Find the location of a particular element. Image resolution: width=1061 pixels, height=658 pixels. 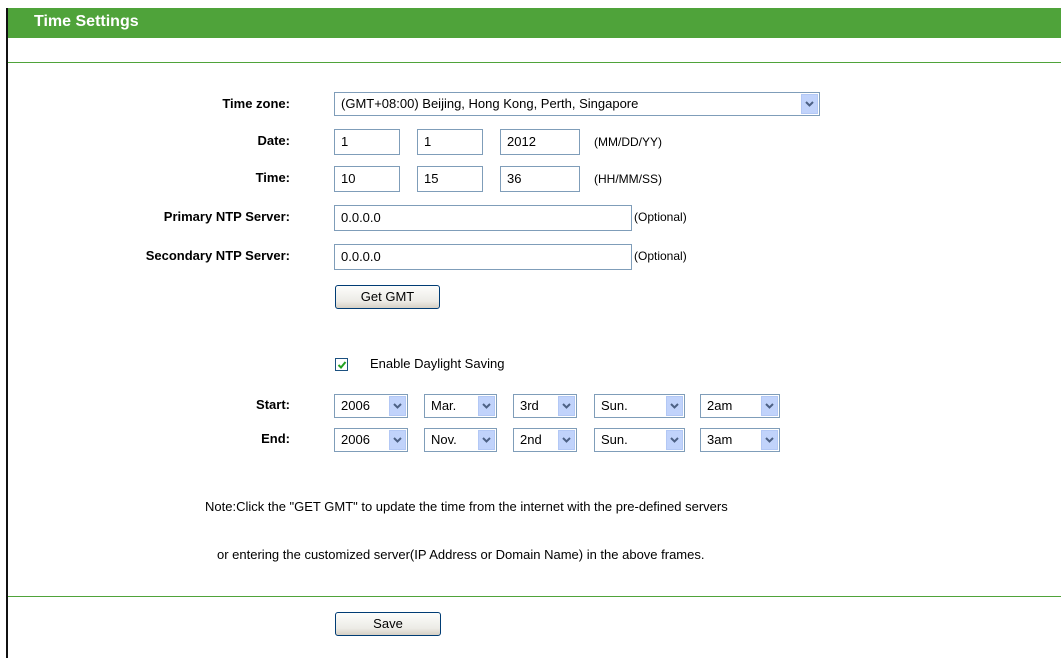

primary-ntp-label: Primary NTP Server: is located at coordinates (226, 216).